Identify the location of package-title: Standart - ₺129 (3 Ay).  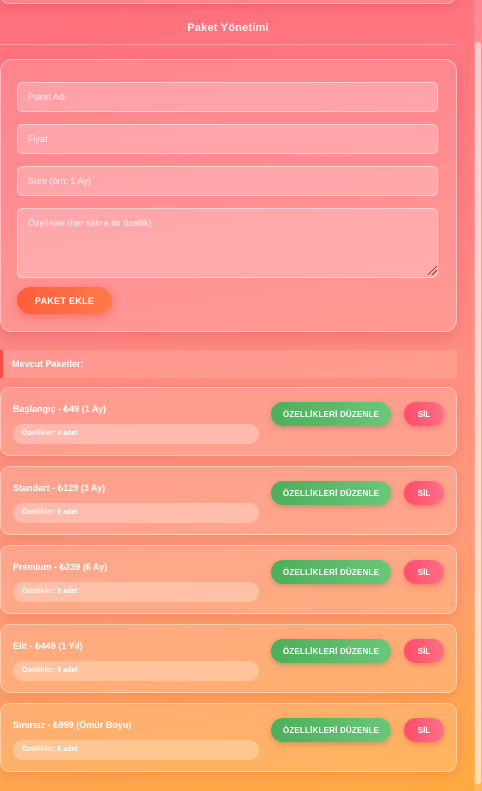
(59, 488).